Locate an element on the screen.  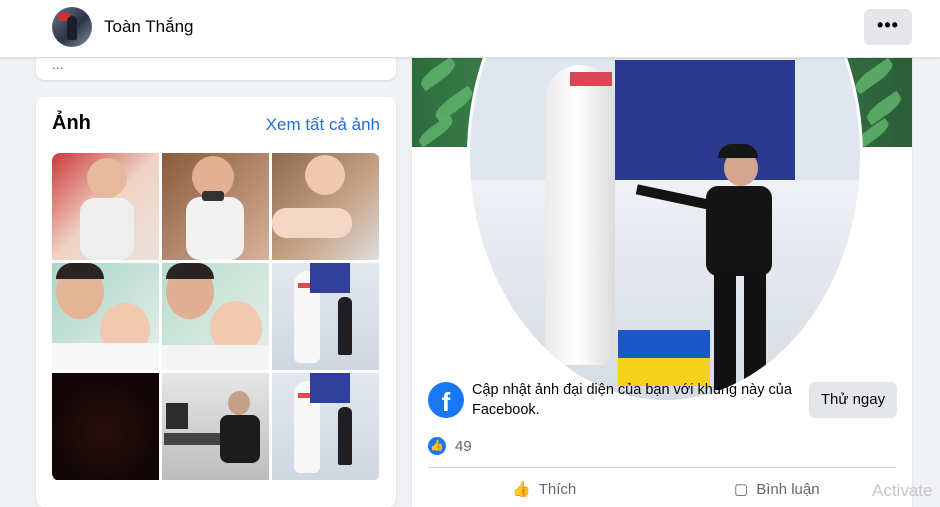
more-icon: ••• is located at coordinates (888, 25).